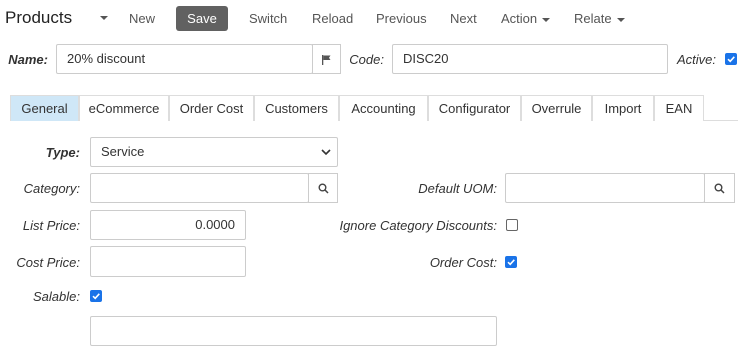 The width and height of the screenshot is (748, 346). What do you see at coordinates (39, 17) in the screenshot?
I see `page-title: Products` at bounding box center [39, 17].